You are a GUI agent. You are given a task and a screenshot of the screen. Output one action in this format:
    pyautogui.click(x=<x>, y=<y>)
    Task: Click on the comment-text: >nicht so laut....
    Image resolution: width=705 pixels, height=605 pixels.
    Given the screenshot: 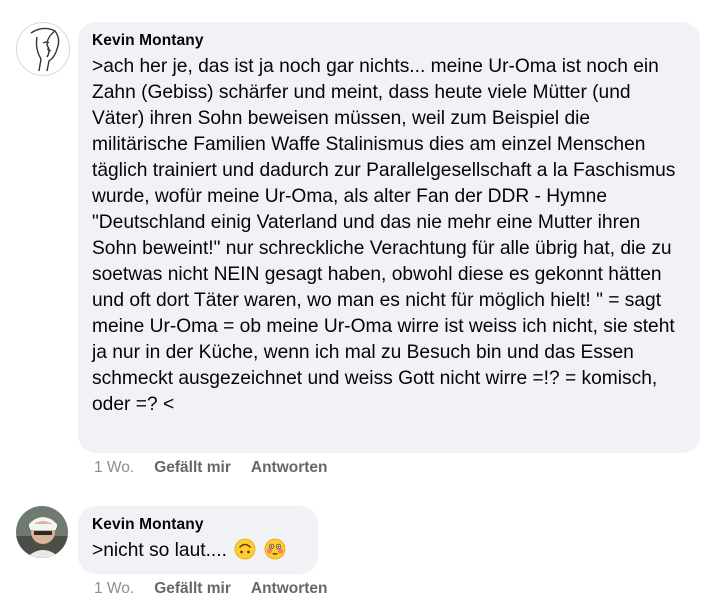 What is the action you would take?
    pyautogui.click(x=159, y=550)
    